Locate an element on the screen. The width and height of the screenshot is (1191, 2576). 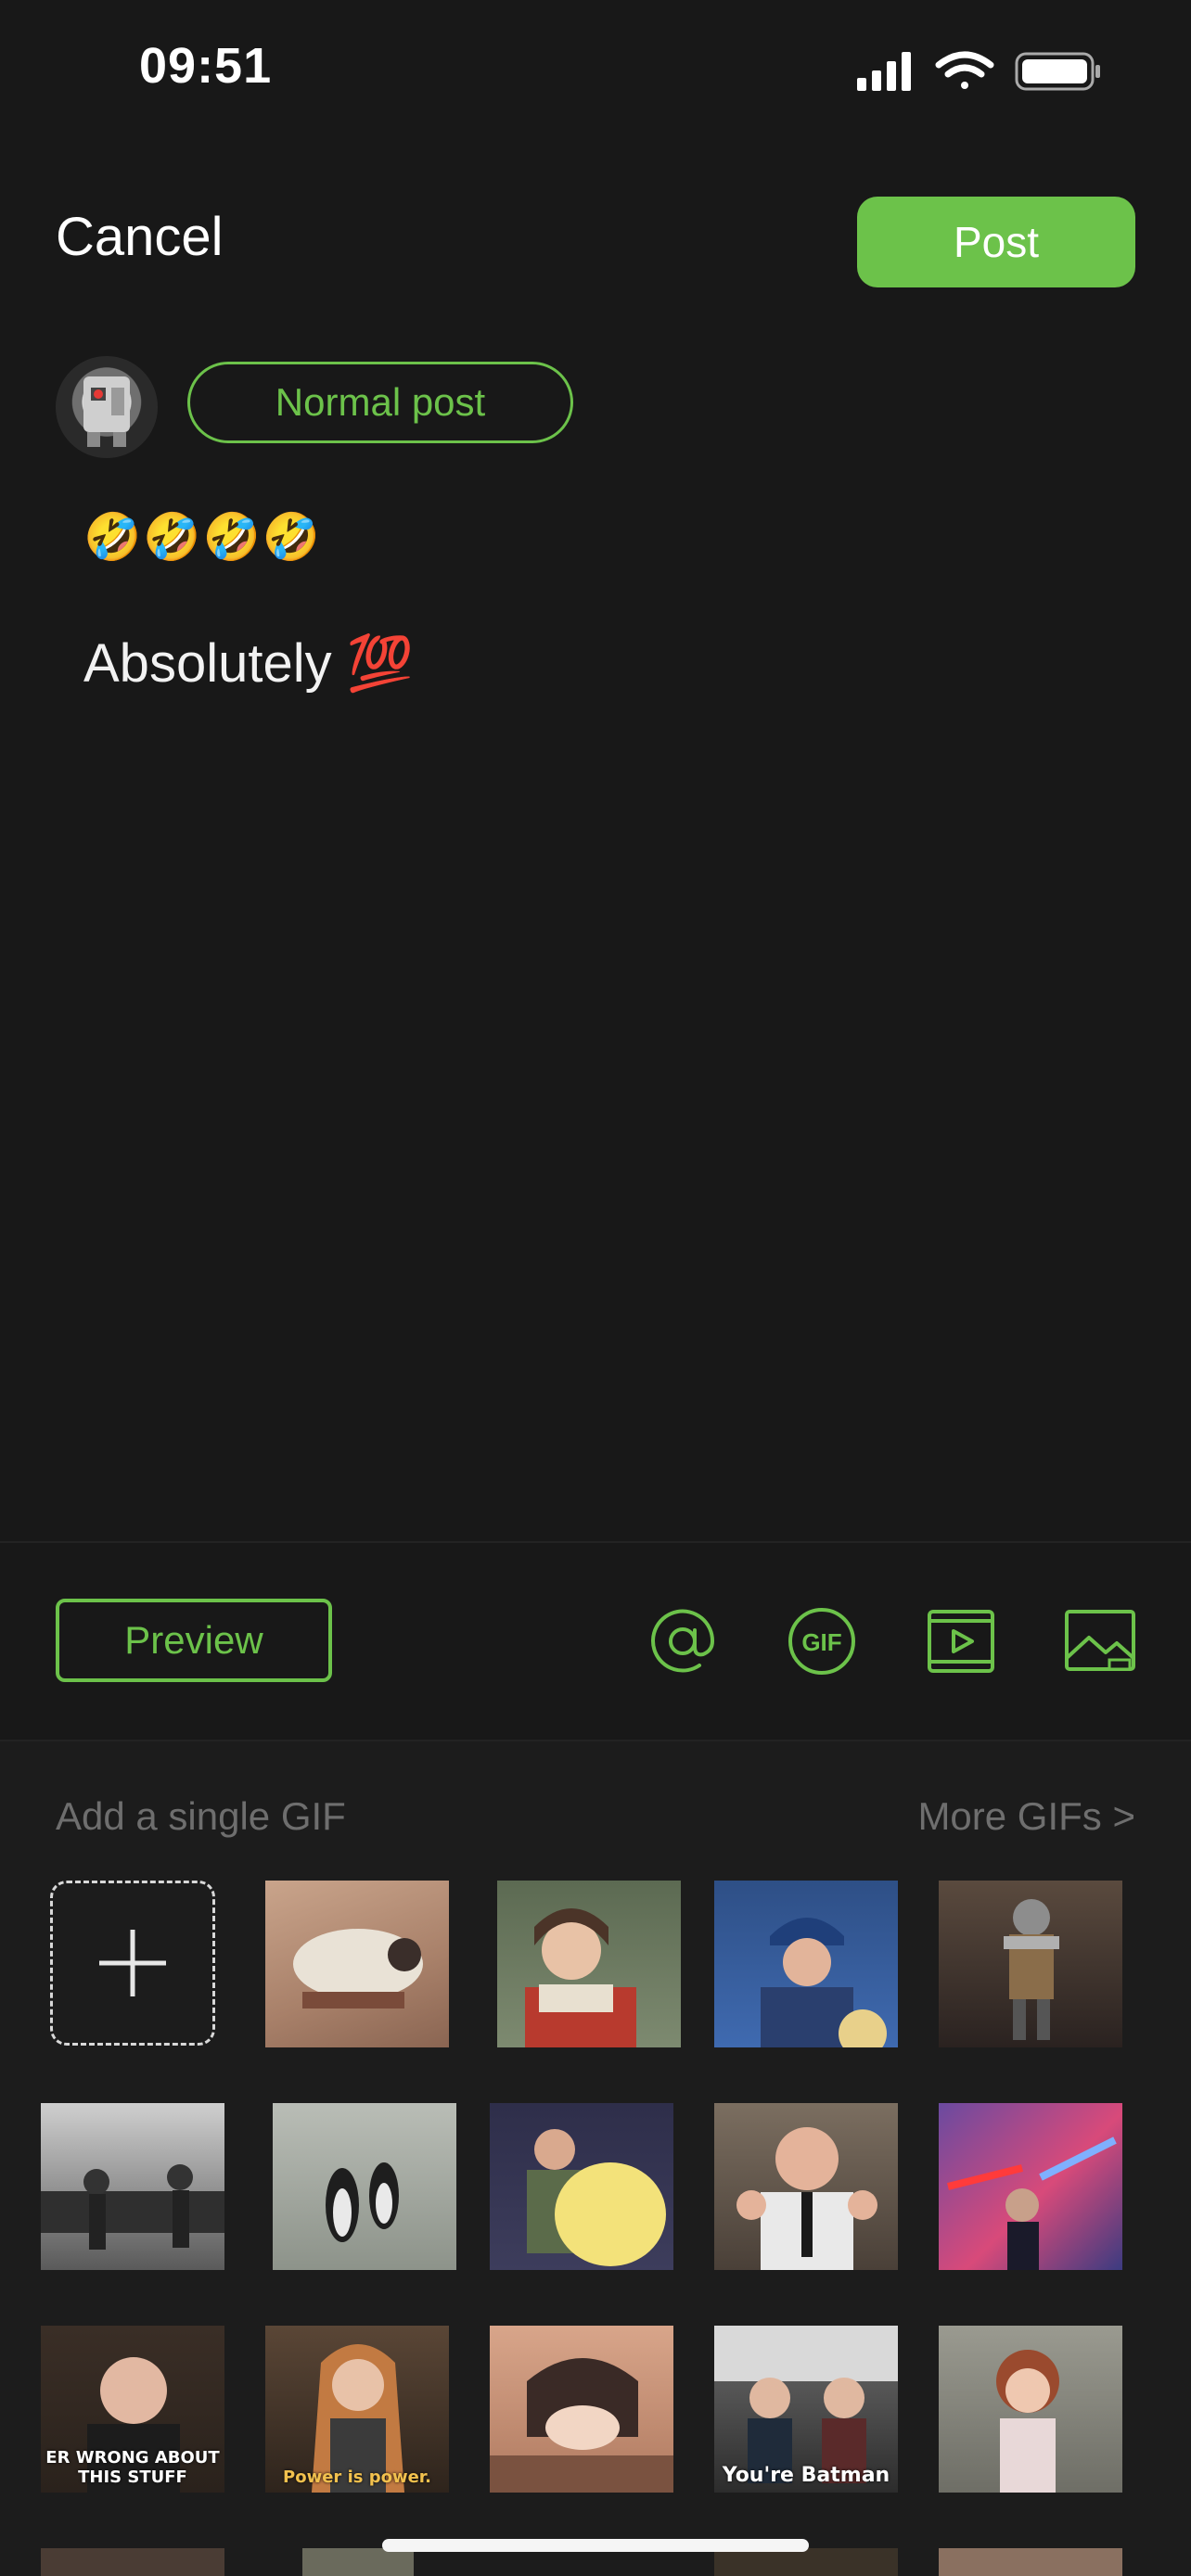
gif-hint-text: Add a single GIF is located at coordinates (201, 1816).